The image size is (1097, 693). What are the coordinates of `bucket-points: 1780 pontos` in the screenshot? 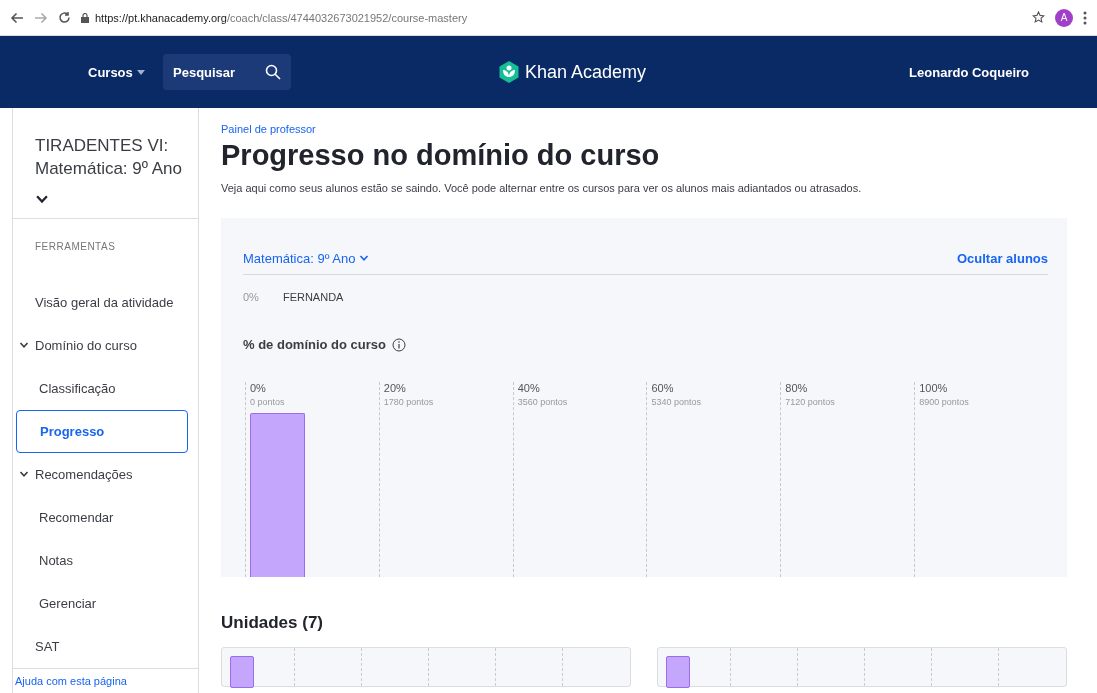 It's located at (409, 402).